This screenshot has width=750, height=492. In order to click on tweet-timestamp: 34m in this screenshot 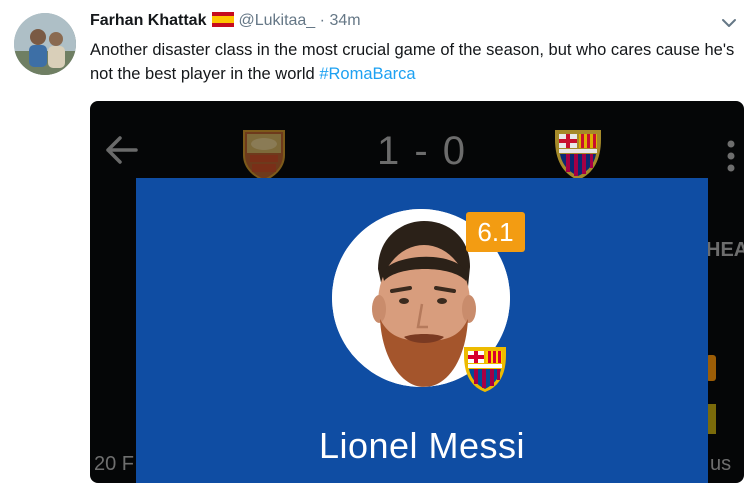, I will do `click(344, 20)`.